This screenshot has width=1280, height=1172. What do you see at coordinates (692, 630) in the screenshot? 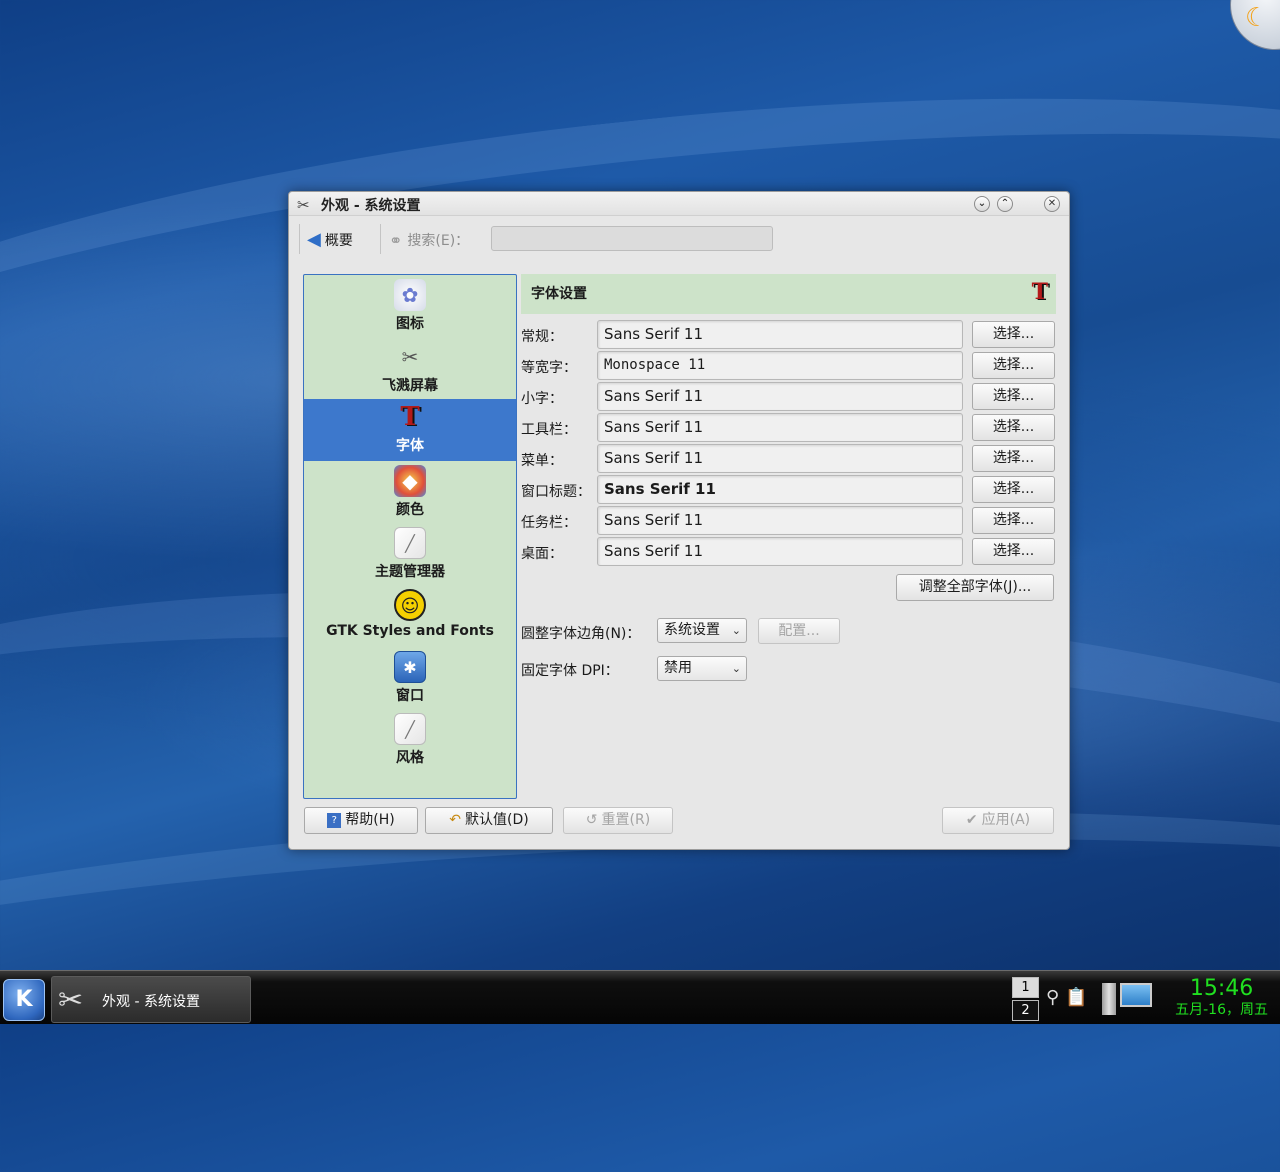
I see `antialias-value: 系统设置` at bounding box center [692, 630].